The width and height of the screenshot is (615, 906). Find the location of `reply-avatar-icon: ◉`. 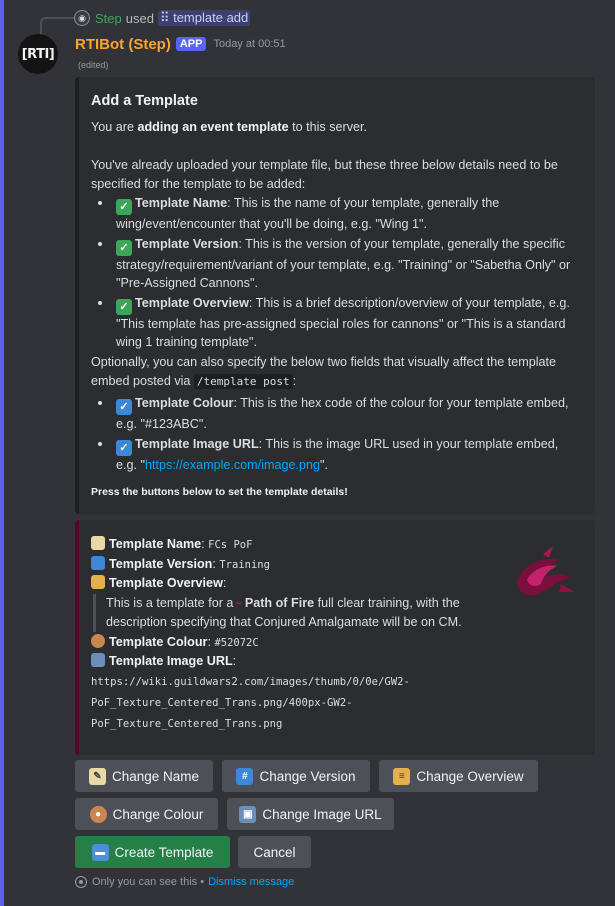

reply-avatar-icon: ◉ is located at coordinates (82, 18).